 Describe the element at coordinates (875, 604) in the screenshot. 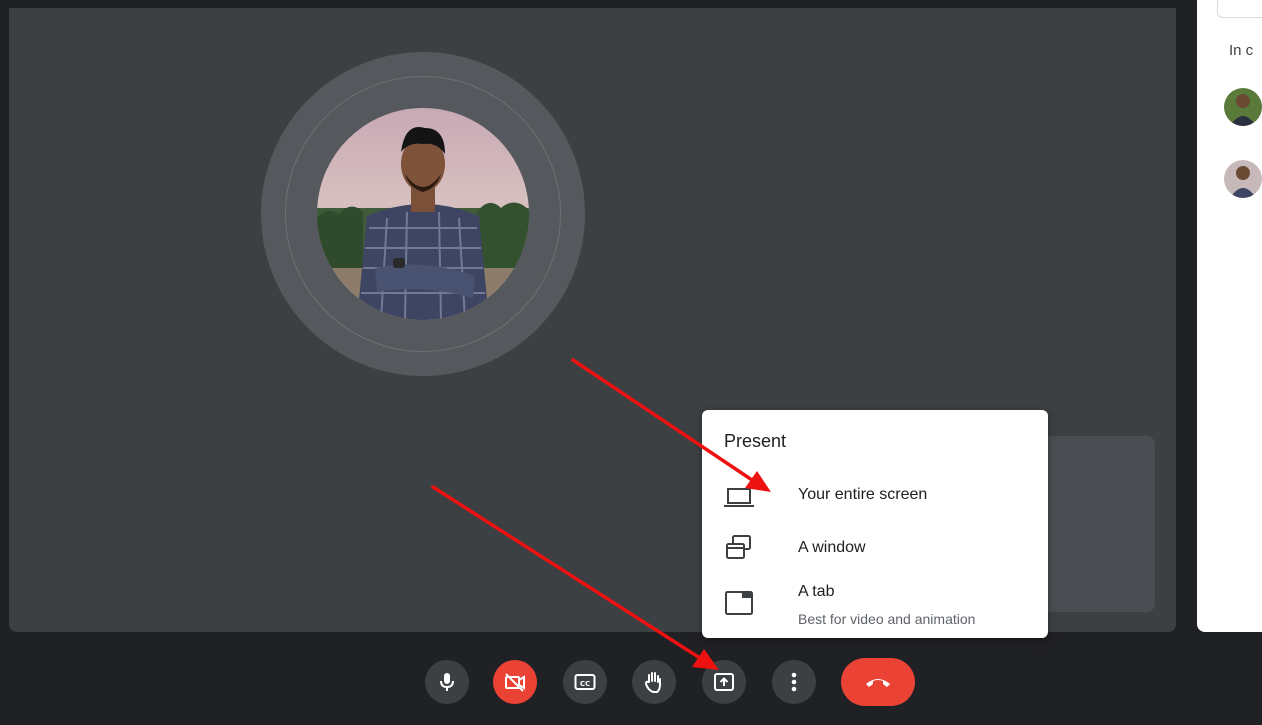

I see `present-tab-option: A tab Best for video and animation` at that location.